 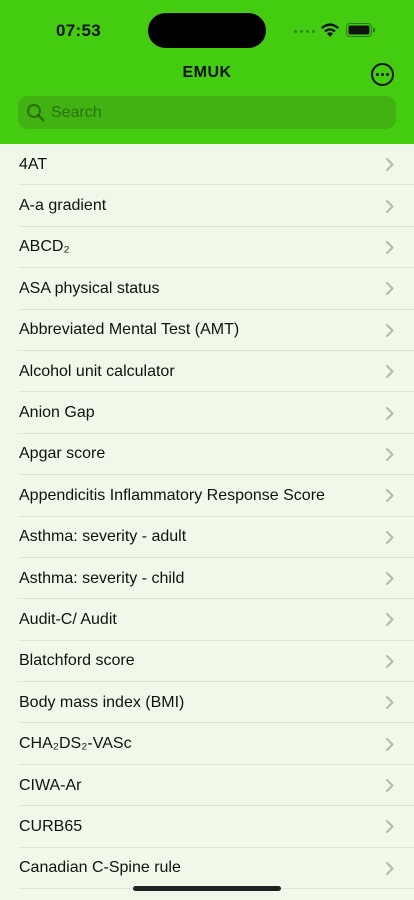 I want to click on status-time: 07:53, so click(x=78, y=30).